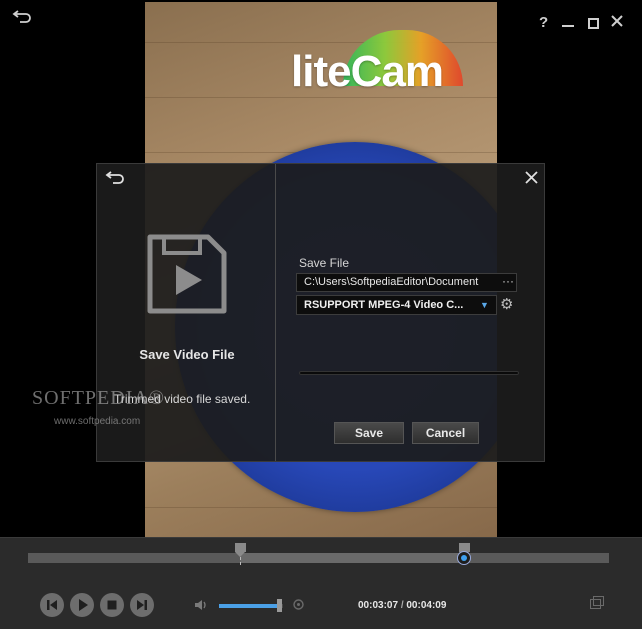 The image size is (642, 629). What do you see at coordinates (115, 179) in the screenshot?
I see `dialog-back-icon` at bounding box center [115, 179].